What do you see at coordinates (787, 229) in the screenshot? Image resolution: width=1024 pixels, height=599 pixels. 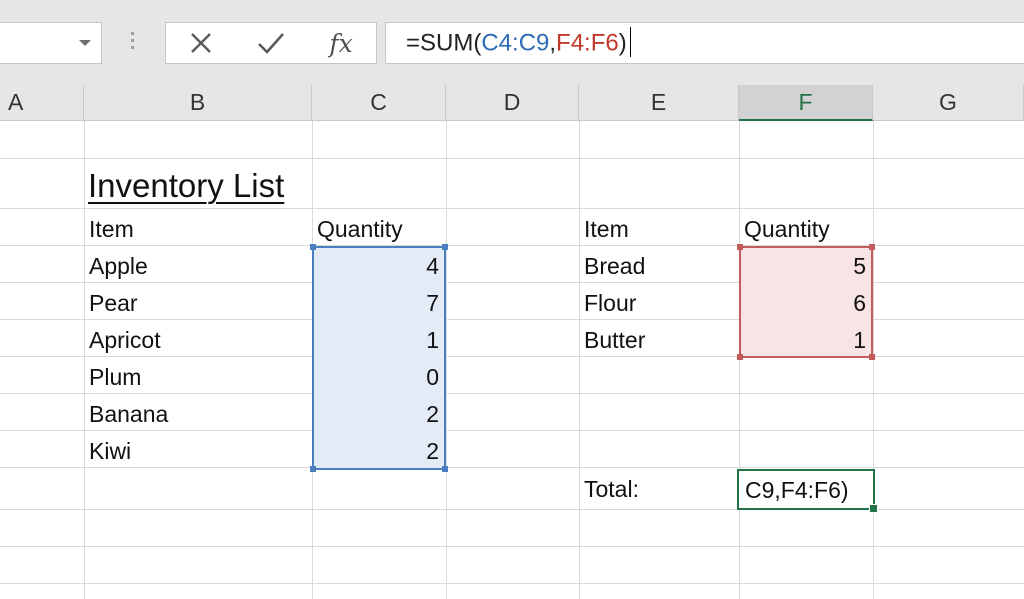 I see `table2-header-quantity: Quantity` at bounding box center [787, 229].